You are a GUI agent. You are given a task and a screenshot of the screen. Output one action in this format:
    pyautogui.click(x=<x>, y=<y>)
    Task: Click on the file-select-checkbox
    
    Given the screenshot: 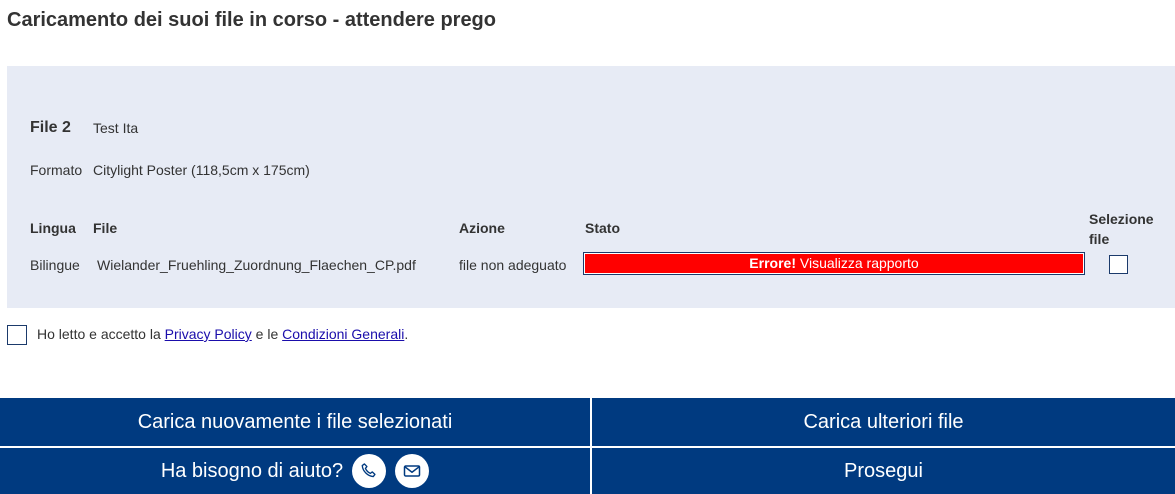 What is the action you would take?
    pyautogui.click(x=1118, y=264)
    